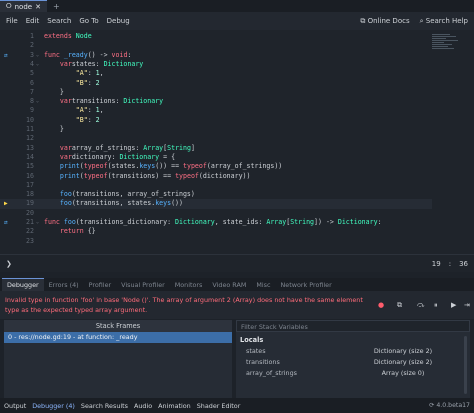  Describe the element at coordinates (216, 110) in the screenshot. I see `code-line: 9 "A": 1,` at that location.